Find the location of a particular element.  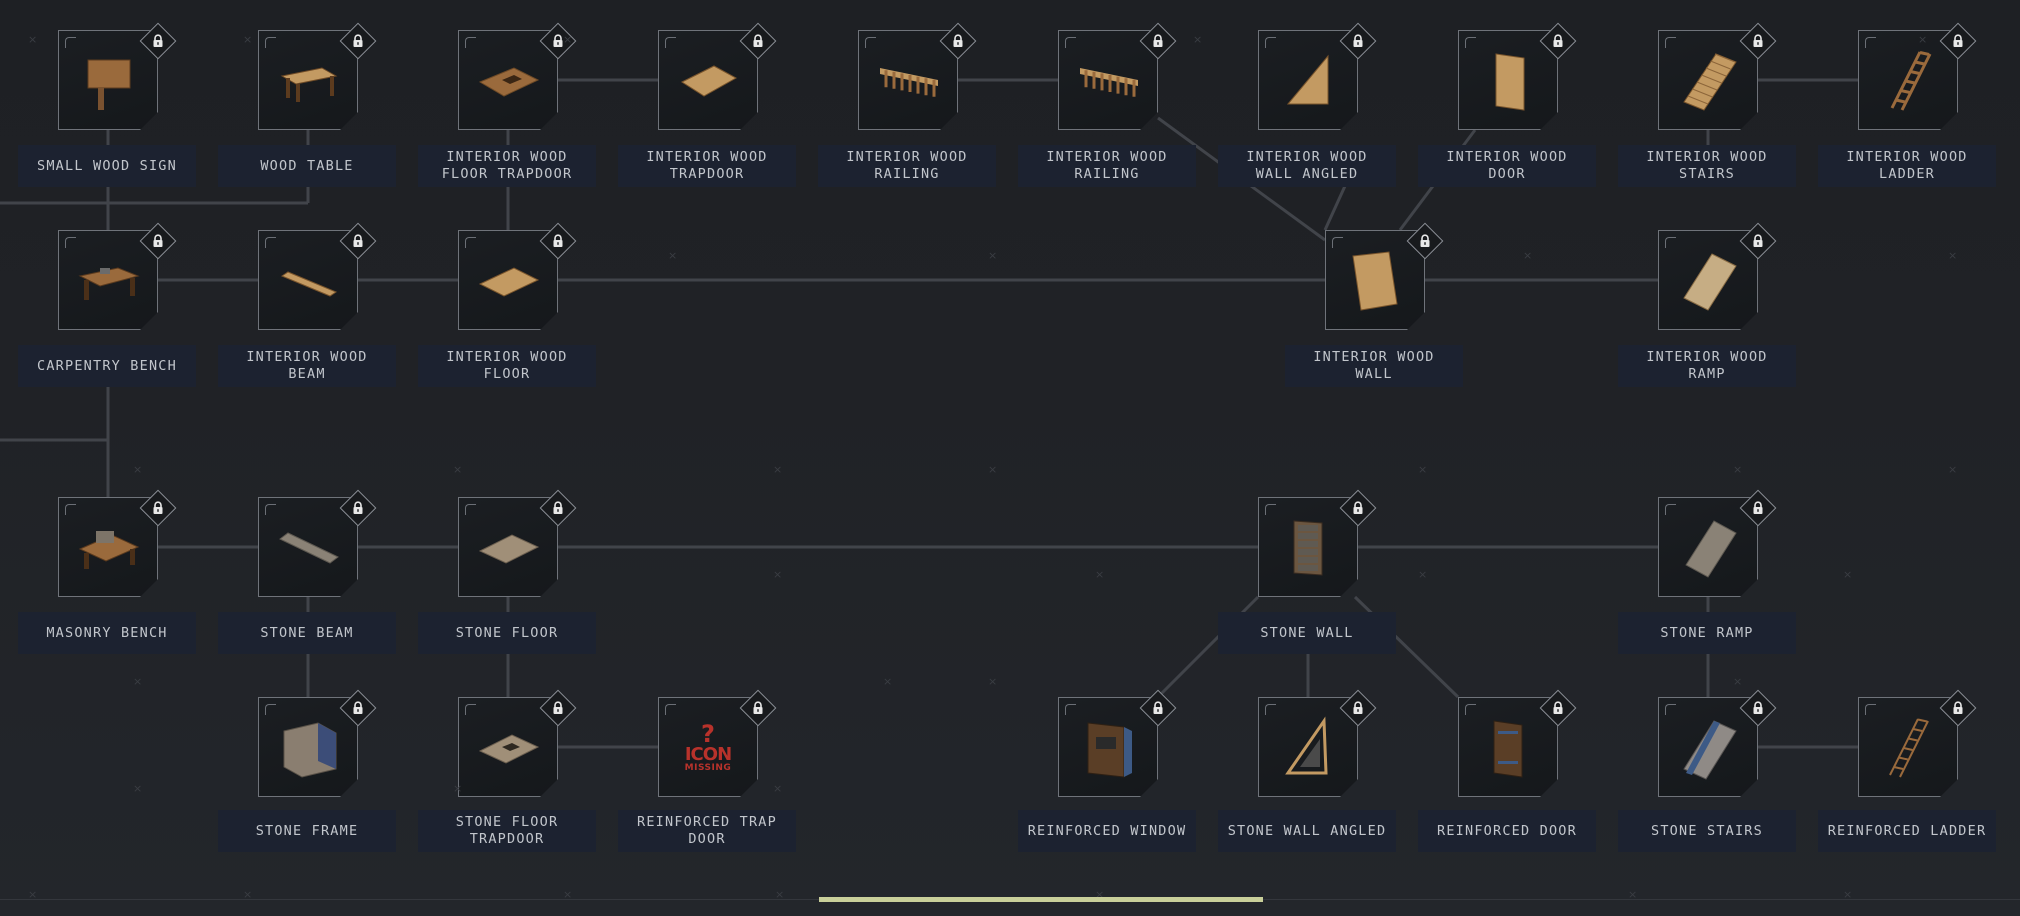

node-label-interior-wood-trapdoor: INTERIOR WOOD TRAPDOOR is located at coordinates (707, 166).